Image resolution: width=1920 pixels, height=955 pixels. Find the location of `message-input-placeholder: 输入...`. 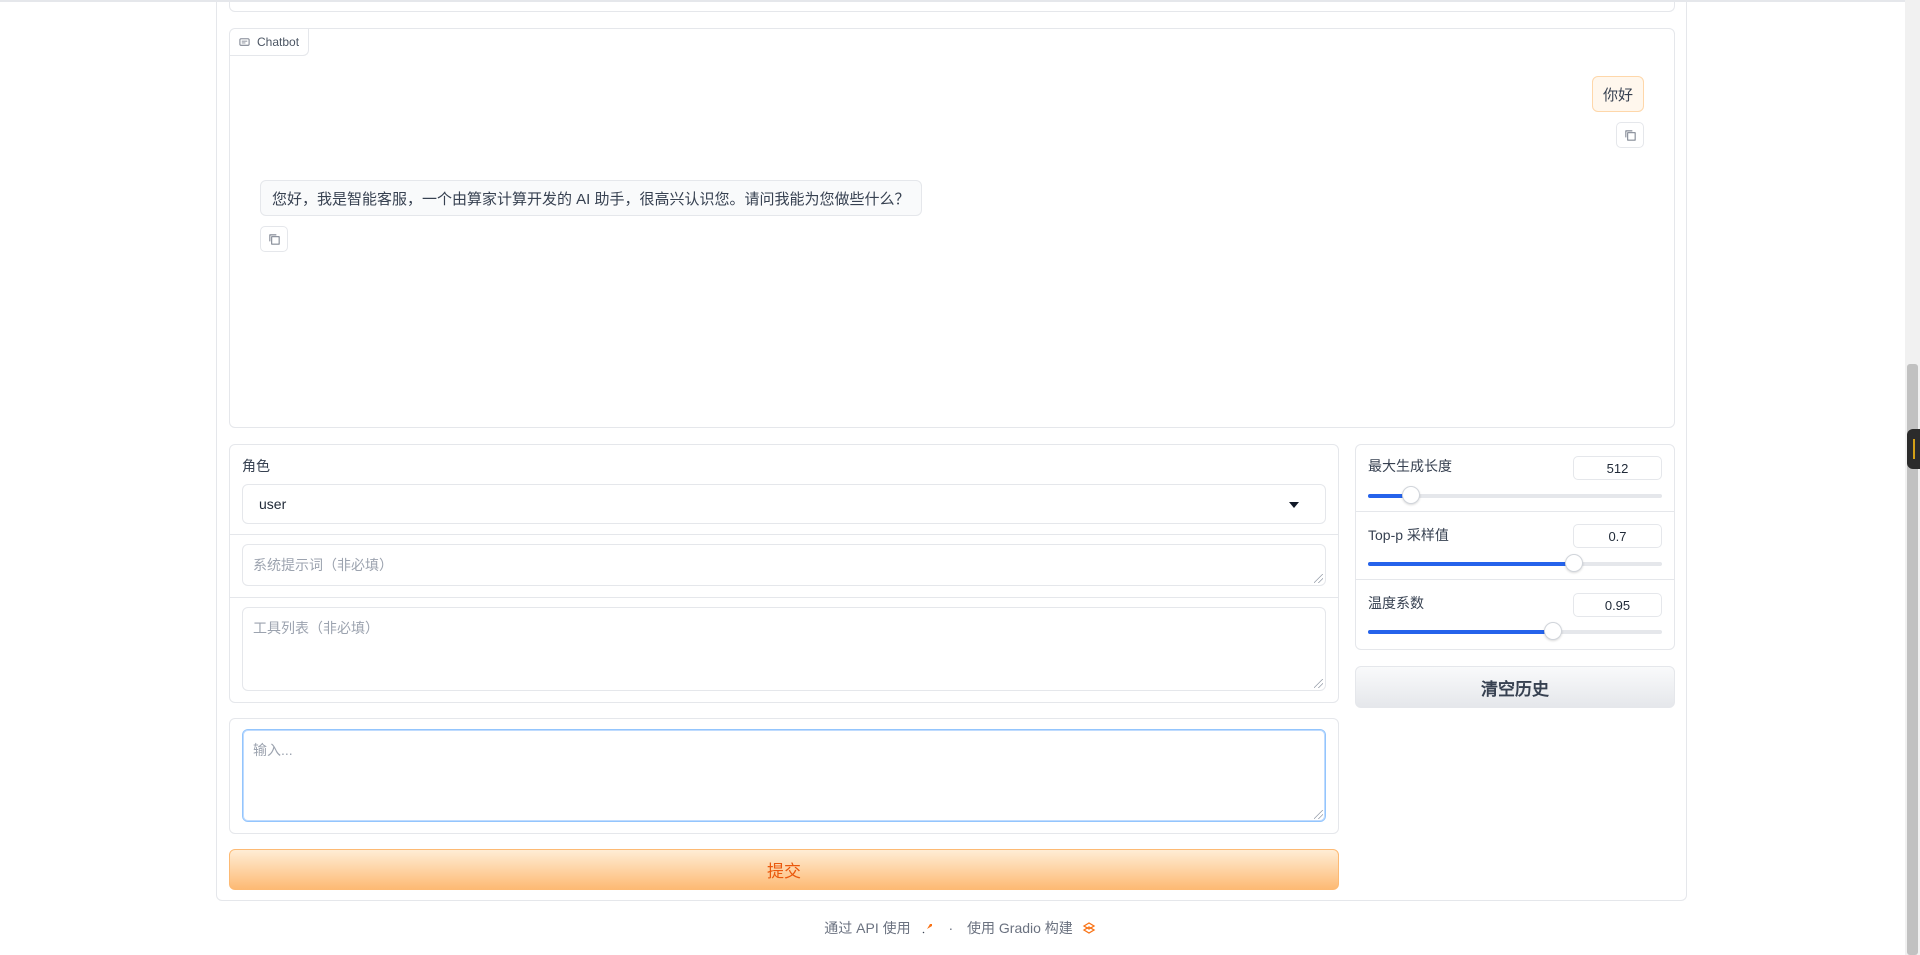

message-input-placeholder: 输入... is located at coordinates (273, 750).